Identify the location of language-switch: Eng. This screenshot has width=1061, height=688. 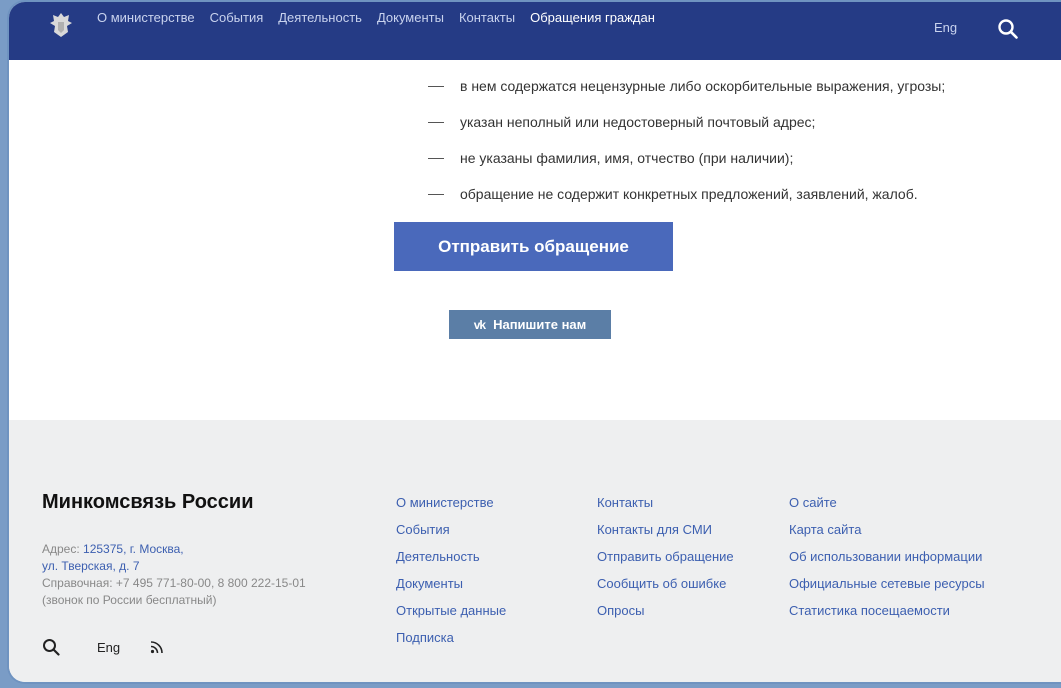
(945, 27).